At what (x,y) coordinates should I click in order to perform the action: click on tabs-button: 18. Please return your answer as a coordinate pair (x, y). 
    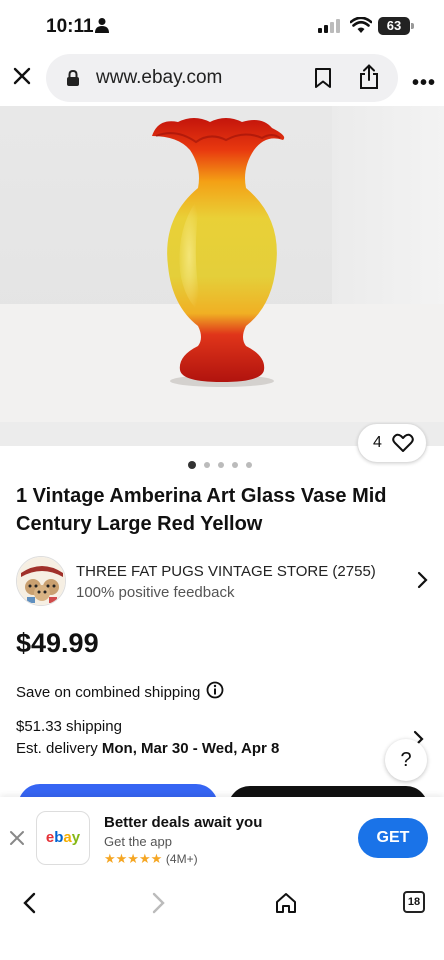
    Looking at the image, I should click on (414, 902).